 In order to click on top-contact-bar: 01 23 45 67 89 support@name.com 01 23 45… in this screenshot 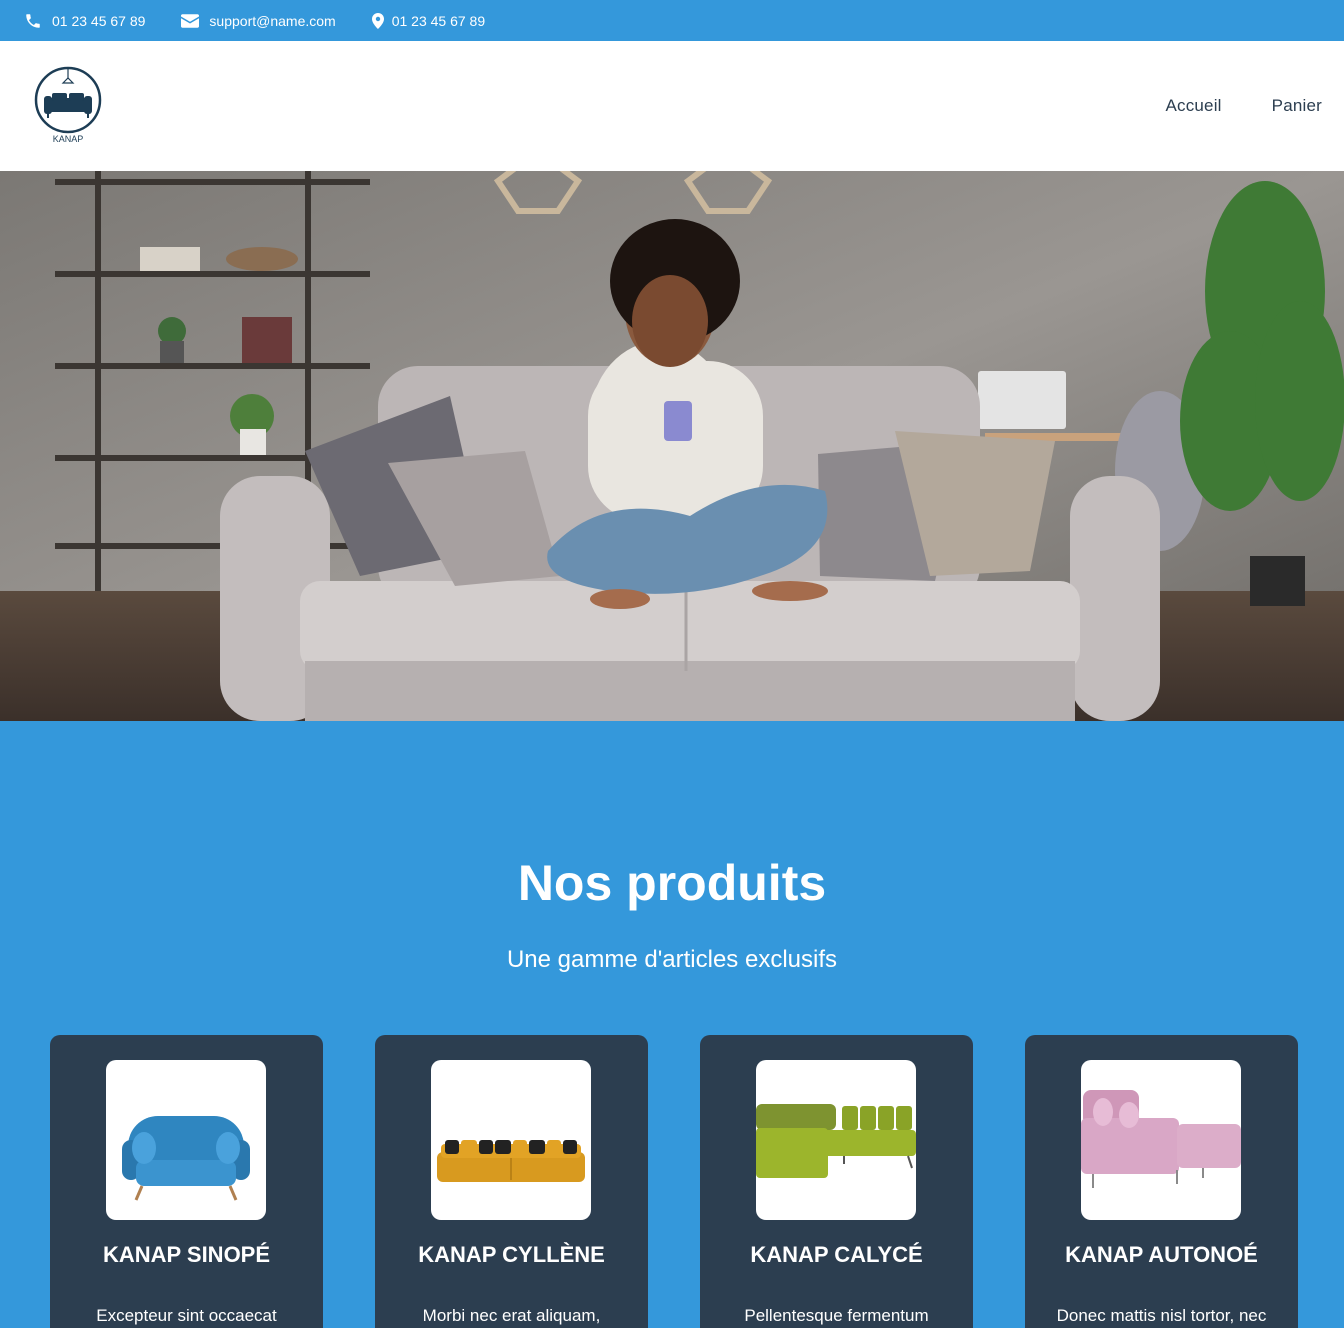, I will do `click(672, 20)`.